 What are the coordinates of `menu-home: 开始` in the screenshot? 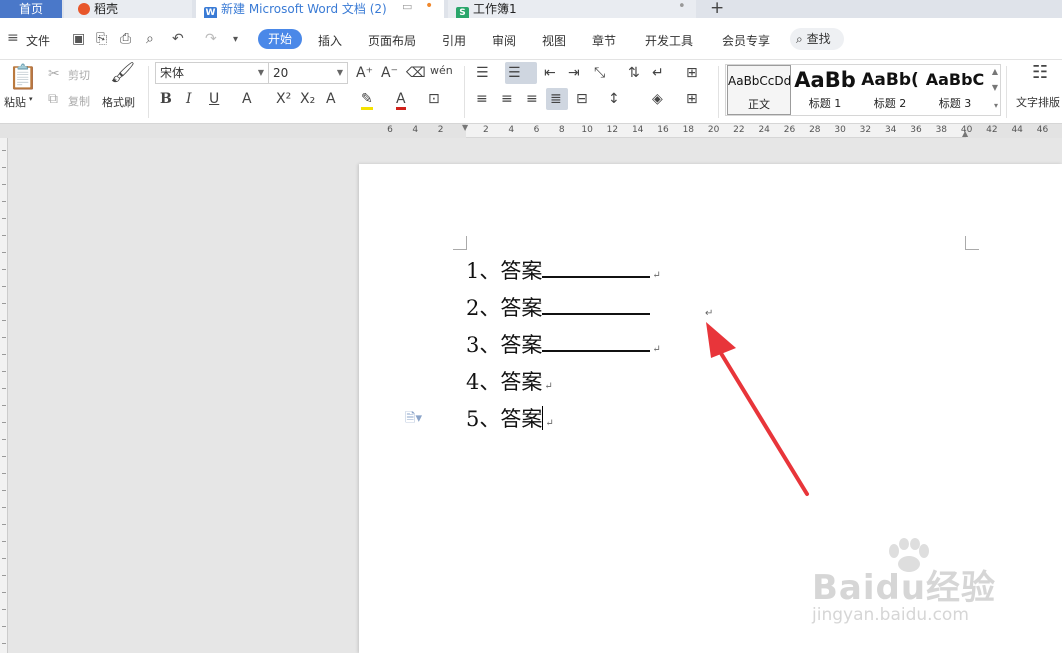 It's located at (280, 39).